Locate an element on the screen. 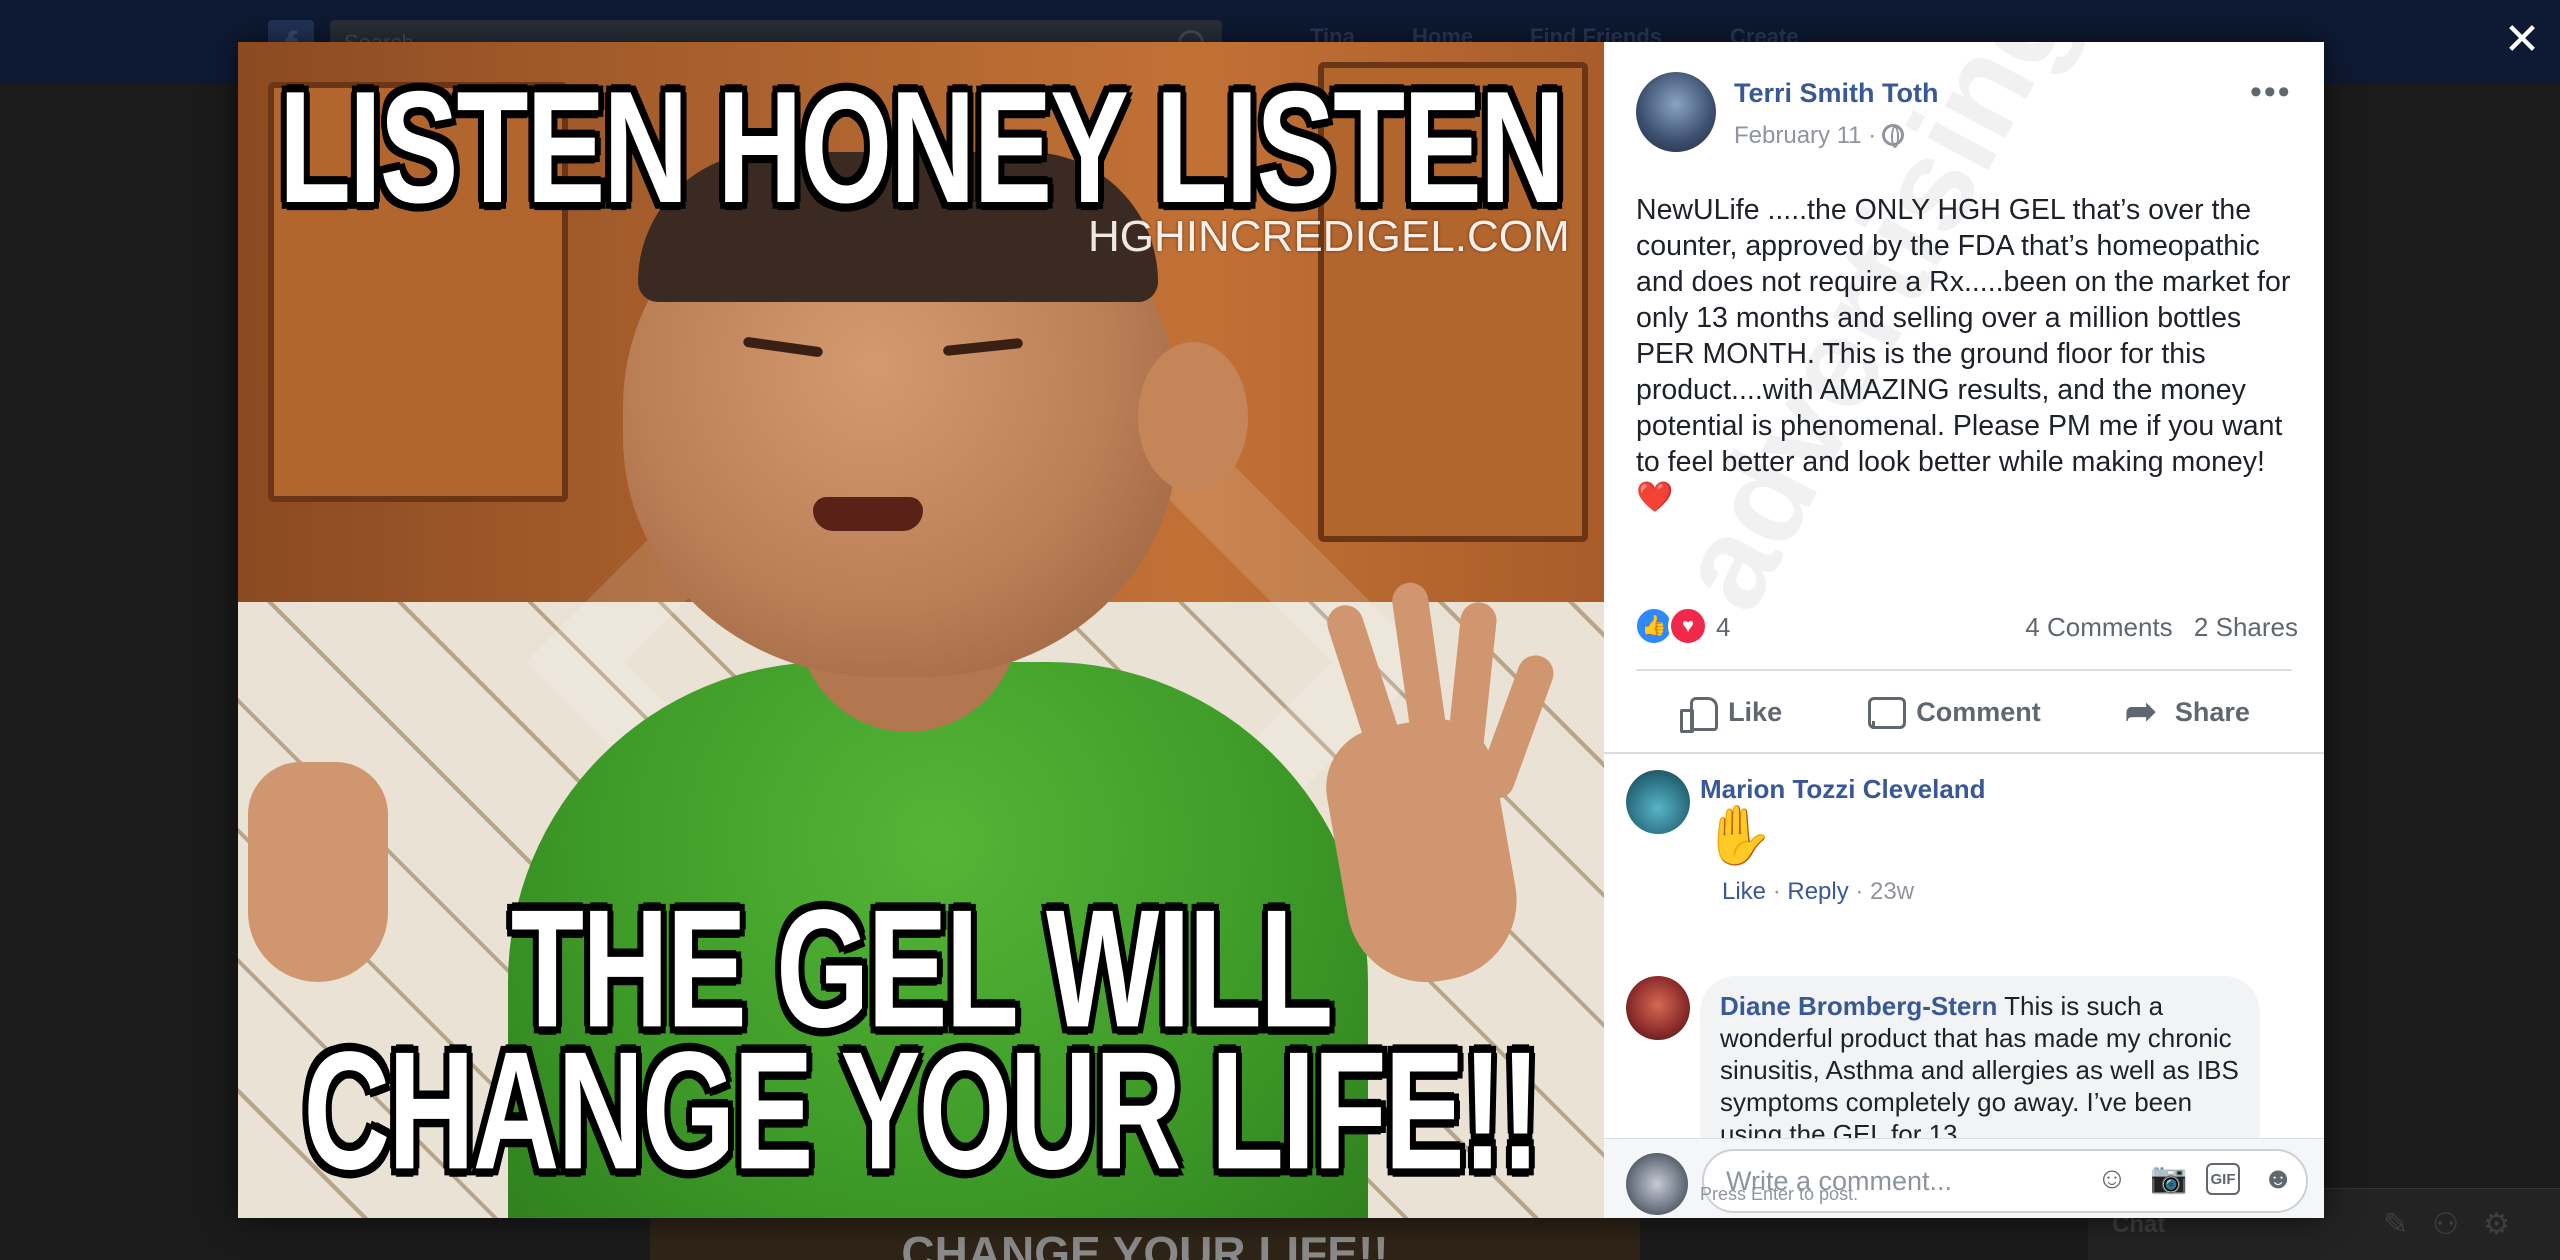 This screenshot has height=1260, width=2560. heart-emoji-icon: ❤️ is located at coordinates (1655, 497).